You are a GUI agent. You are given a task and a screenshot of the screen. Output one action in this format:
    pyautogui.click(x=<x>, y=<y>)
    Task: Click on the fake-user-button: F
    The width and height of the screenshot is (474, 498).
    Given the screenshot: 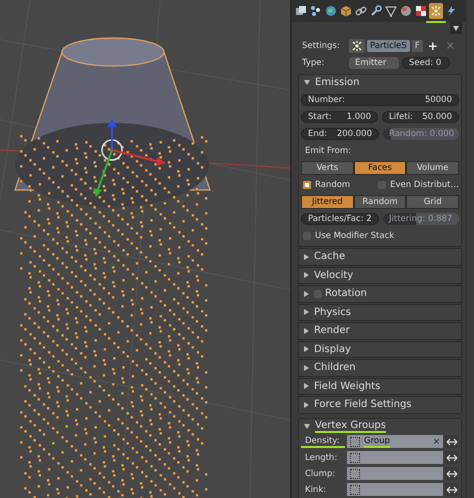 What is the action you would take?
    pyautogui.click(x=417, y=46)
    